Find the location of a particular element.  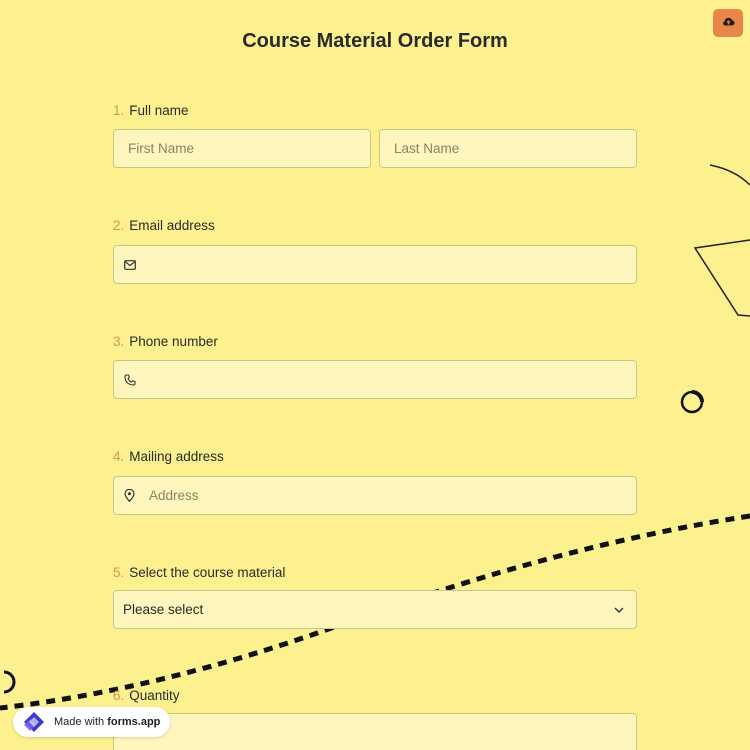

badge-text: Made with forms.app is located at coordinates (107, 722).